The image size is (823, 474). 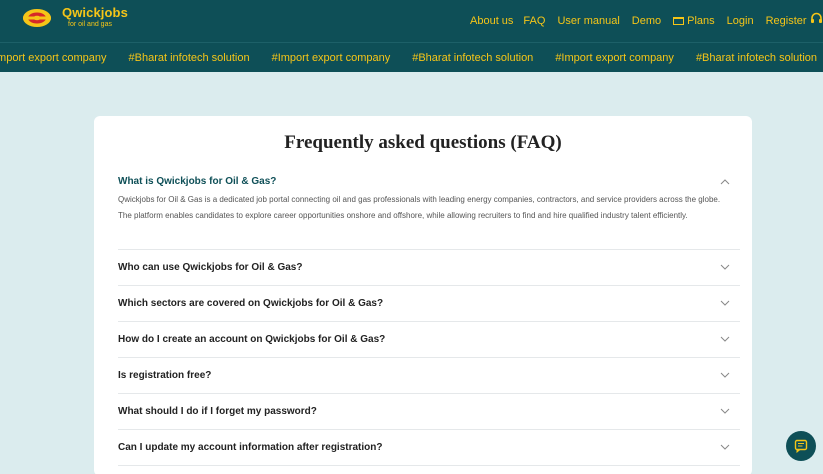 I want to click on page-title: Frequently asked questions (FAQ), so click(x=423, y=142).